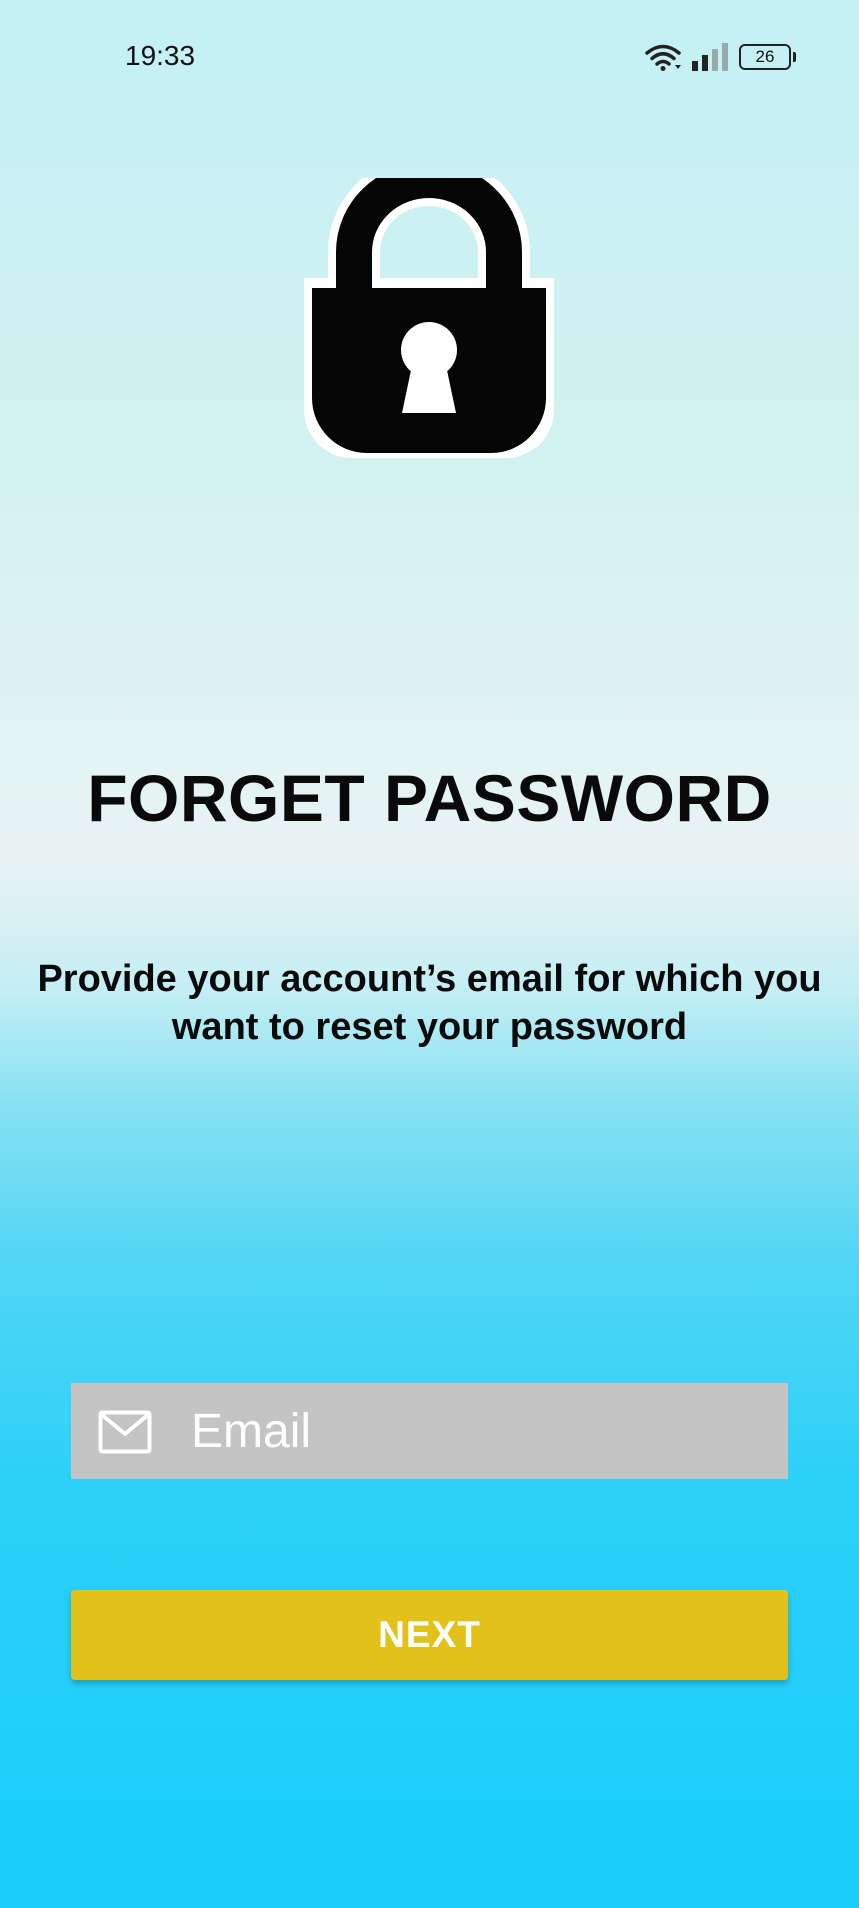 The image size is (859, 1908). Describe the element at coordinates (429, 798) in the screenshot. I see `page-title: FORGET PASSWORD` at that location.